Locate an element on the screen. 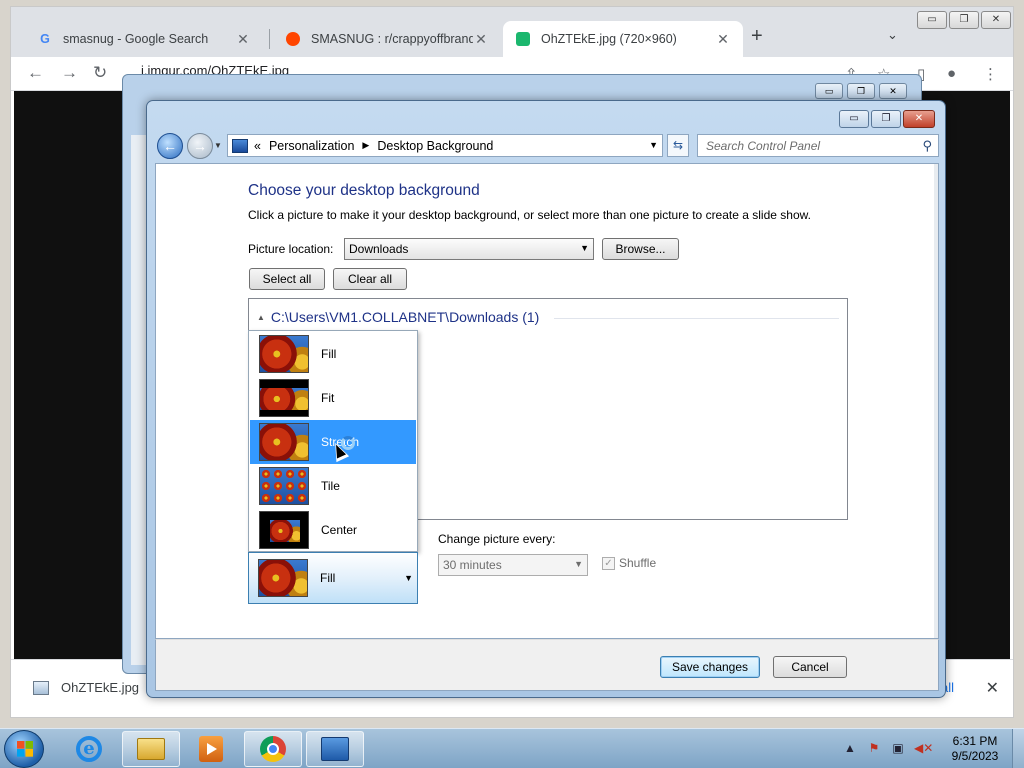 This screenshot has width=1024, height=768. breadcrumb-bar: « Personalization ▶ Desktop Background ▼ is located at coordinates (445, 145).